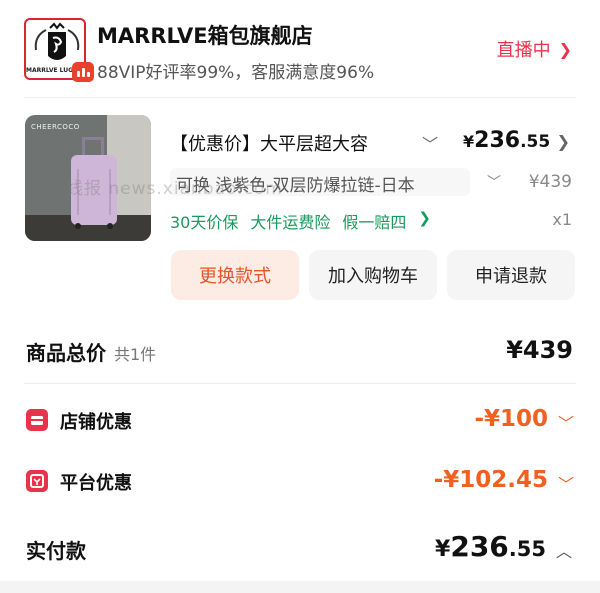  I want to click on total-price-value: ¥439, so click(539, 350).